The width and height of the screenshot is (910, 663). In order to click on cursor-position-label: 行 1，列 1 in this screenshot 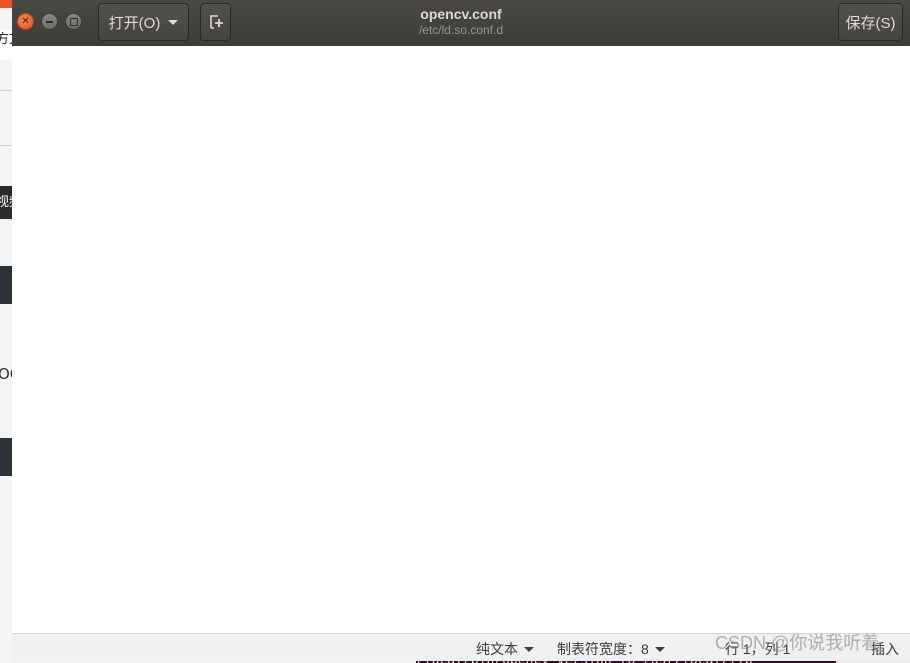, I will do `click(758, 649)`.